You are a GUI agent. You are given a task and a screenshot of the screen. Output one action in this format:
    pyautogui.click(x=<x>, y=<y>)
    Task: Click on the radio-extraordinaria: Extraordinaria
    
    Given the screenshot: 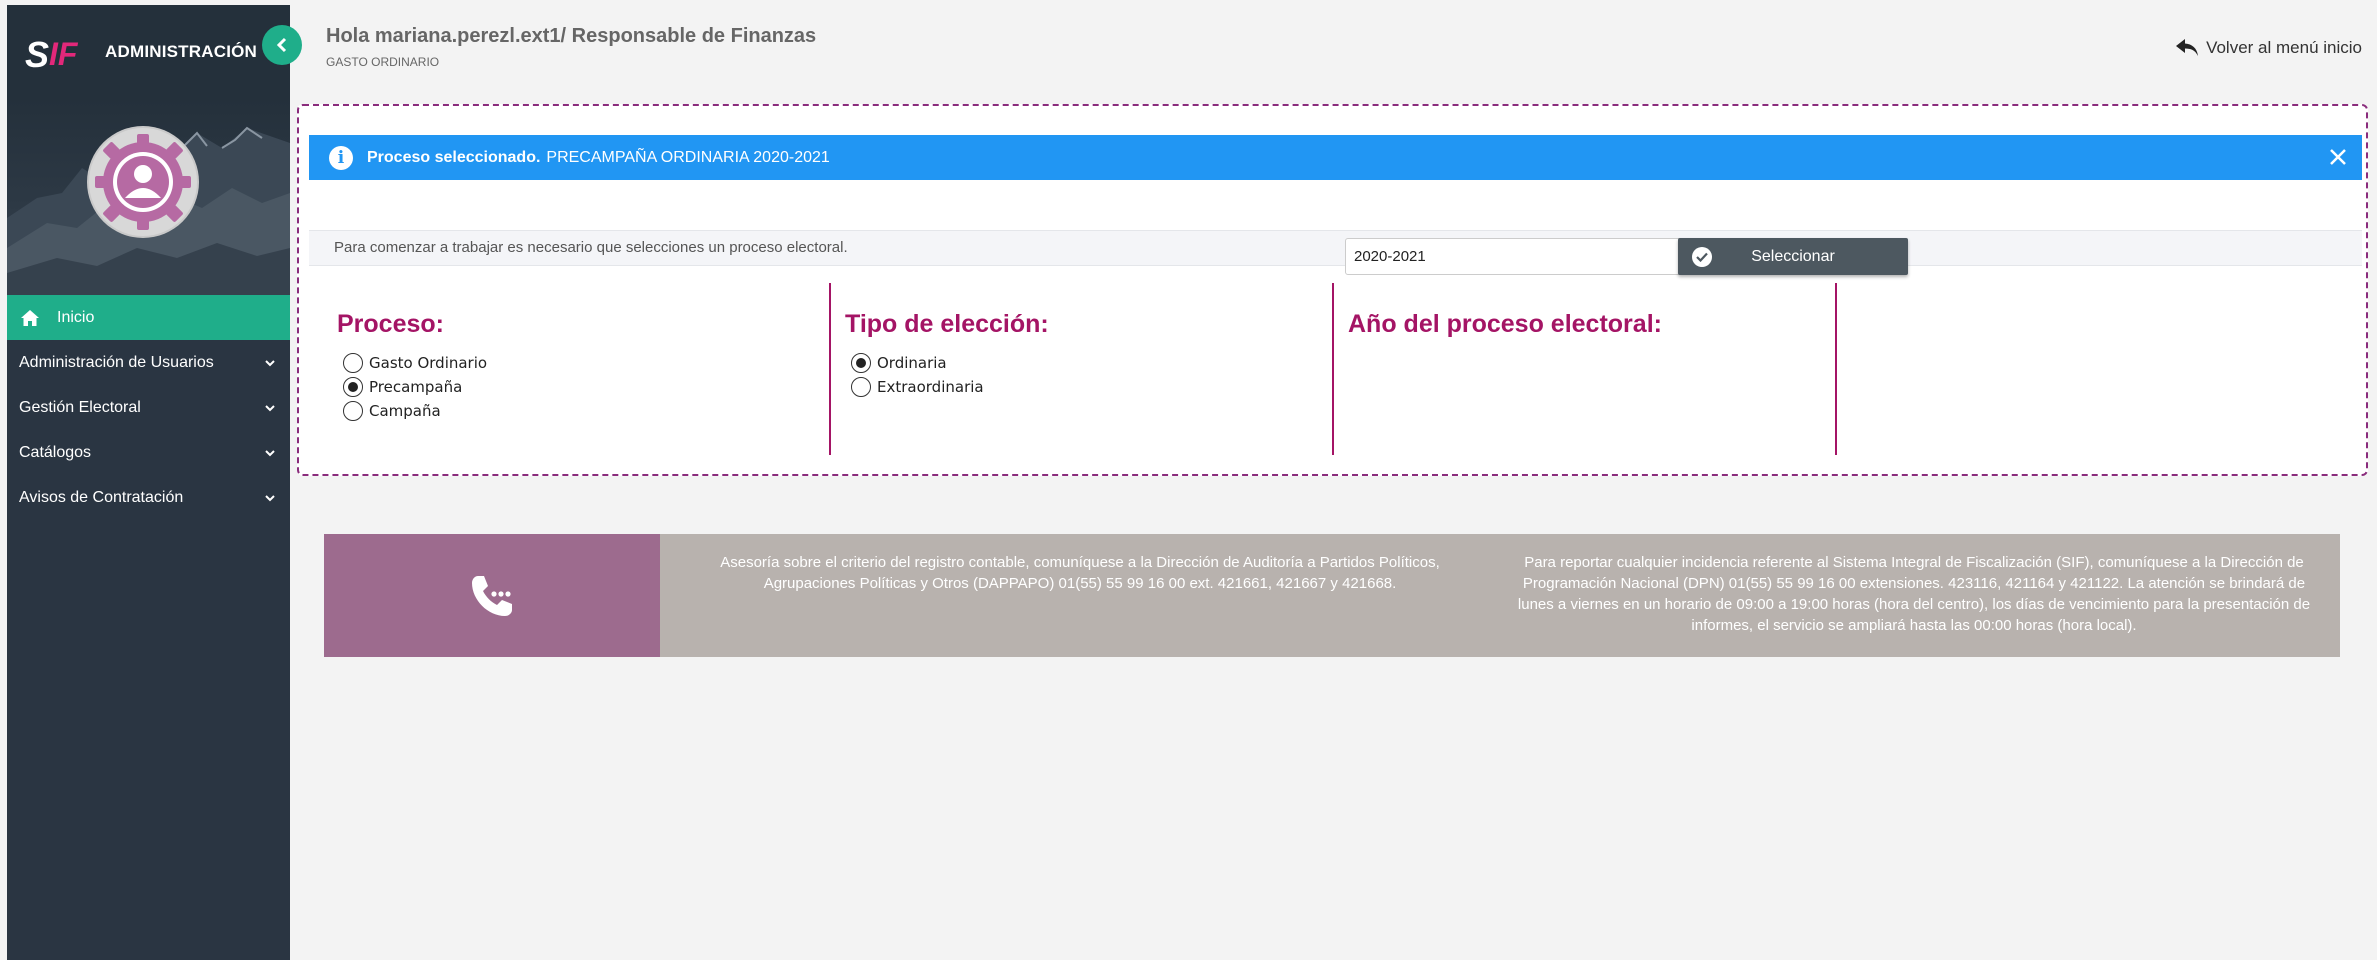 What is the action you would take?
    pyautogui.click(x=917, y=387)
    